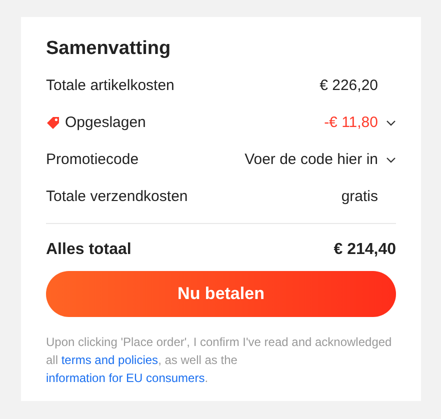 The image size is (441, 419). Describe the element at coordinates (125, 378) in the screenshot. I see `policy-link: information for EU consumers` at that location.